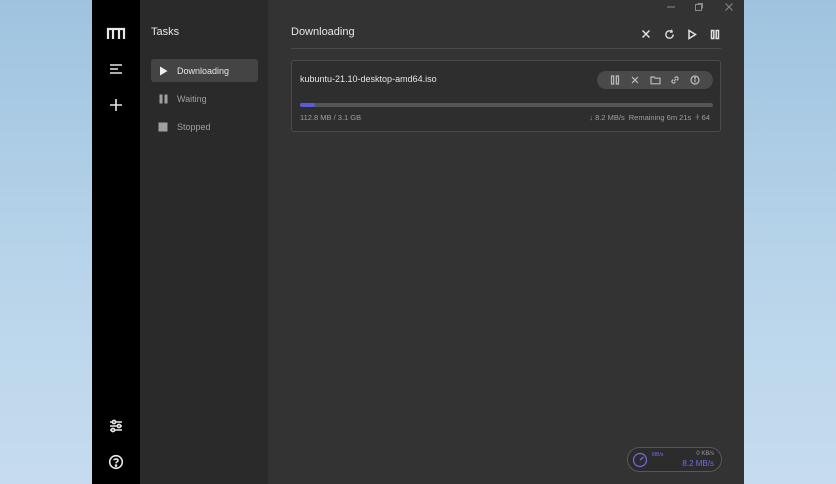 The image size is (836, 484). I want to click on download-speed: 8.2 MB/s, so click(698, 463).